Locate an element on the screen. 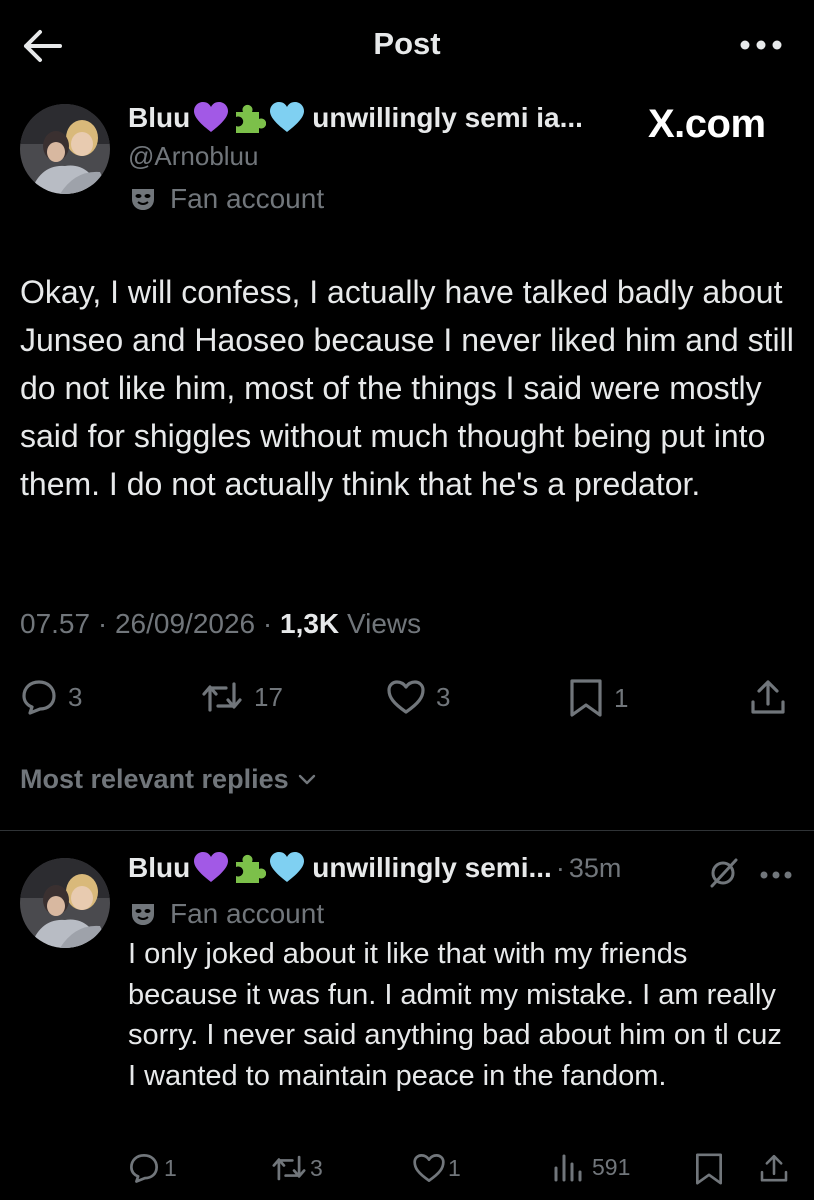  author-handle: @Arnobluu is located at coordinates (193, 156).